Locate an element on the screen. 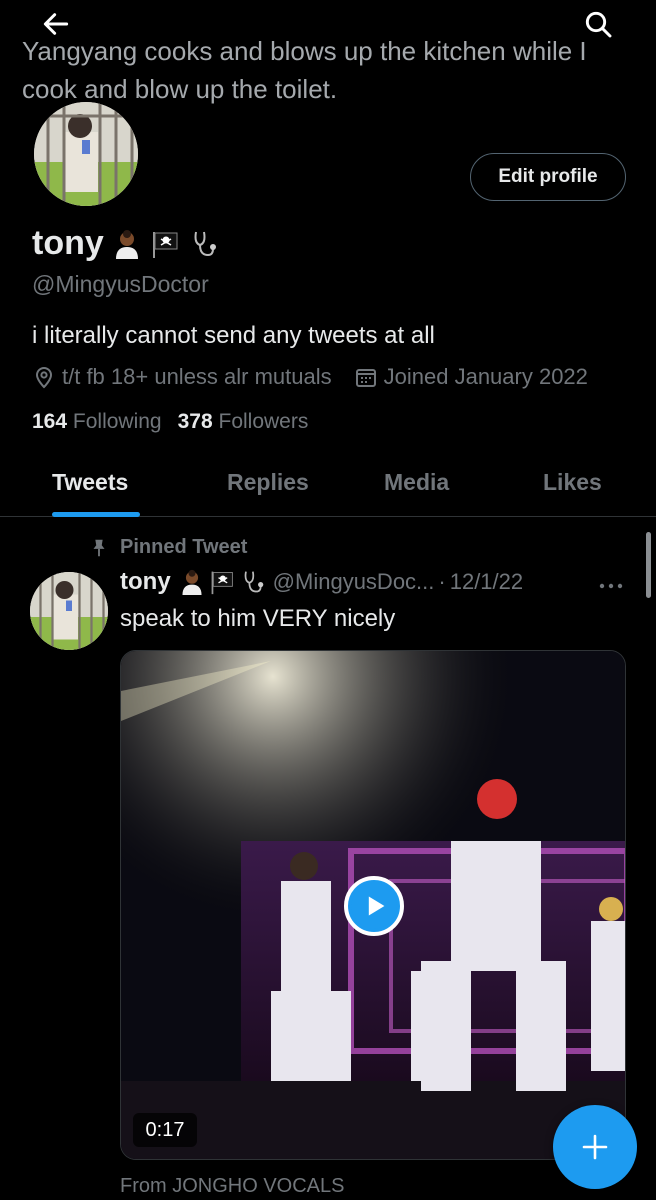 Image resolution: width=656 pixels, height=1200 pixels. followers-count: 378 is located at coordinates (195, 421).